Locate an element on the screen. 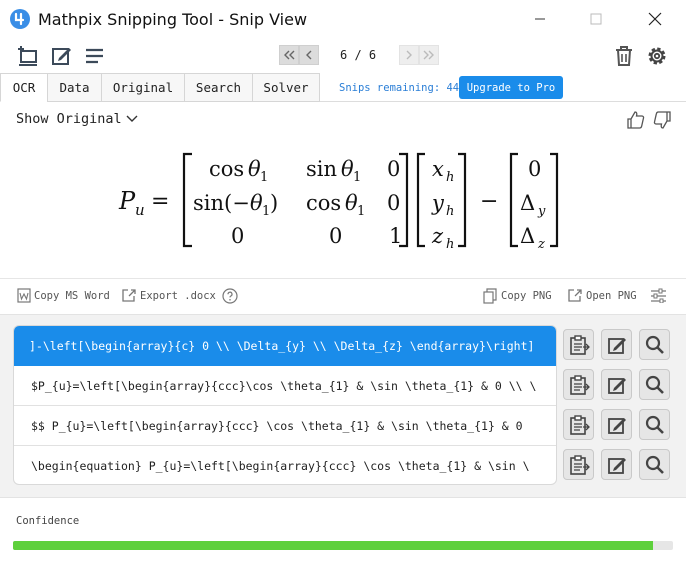 The height and width of the screenshot is (564, 686). svg-text: x is located at coordinates (438, 169).